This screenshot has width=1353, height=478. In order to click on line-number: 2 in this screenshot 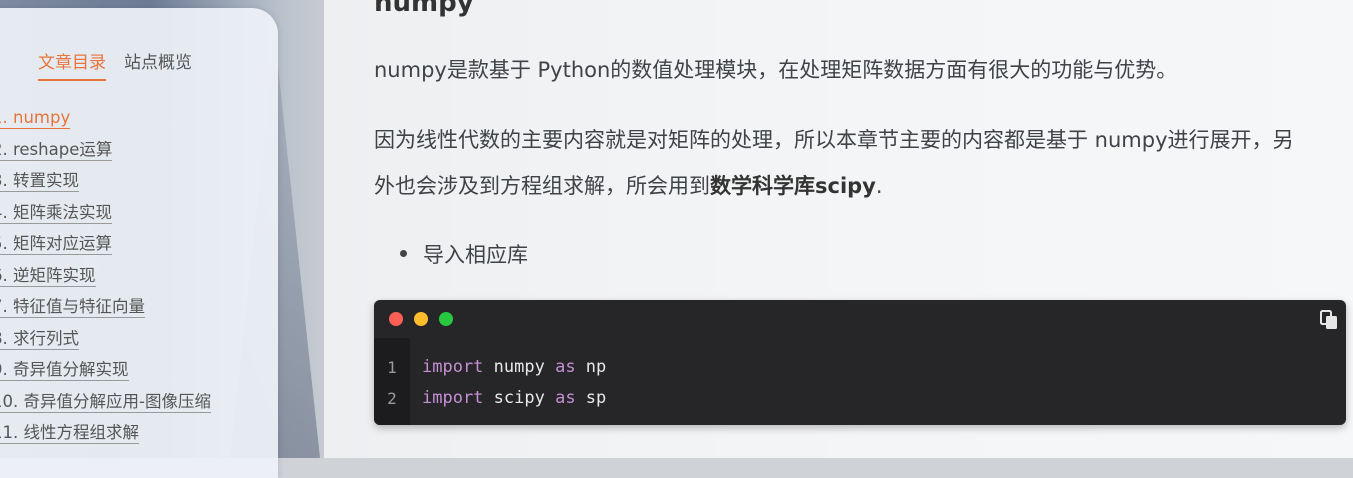, I will do `click(392, 398)`.